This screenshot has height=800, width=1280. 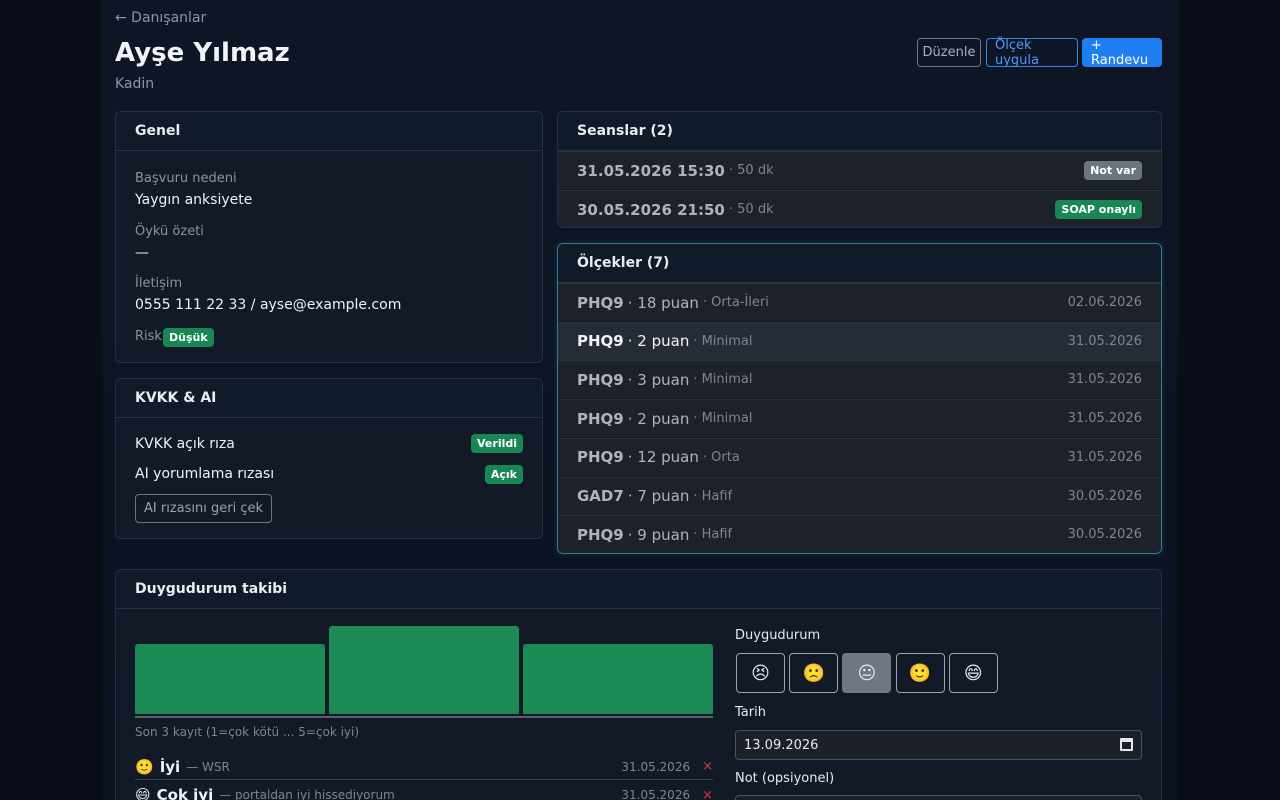 What do you see at coordinates (859, 534) in the screenshot?
I see `scale-row: PHQ9 · 9 puan · Hafif 30.05.2026` at bounding box center [859, 534].